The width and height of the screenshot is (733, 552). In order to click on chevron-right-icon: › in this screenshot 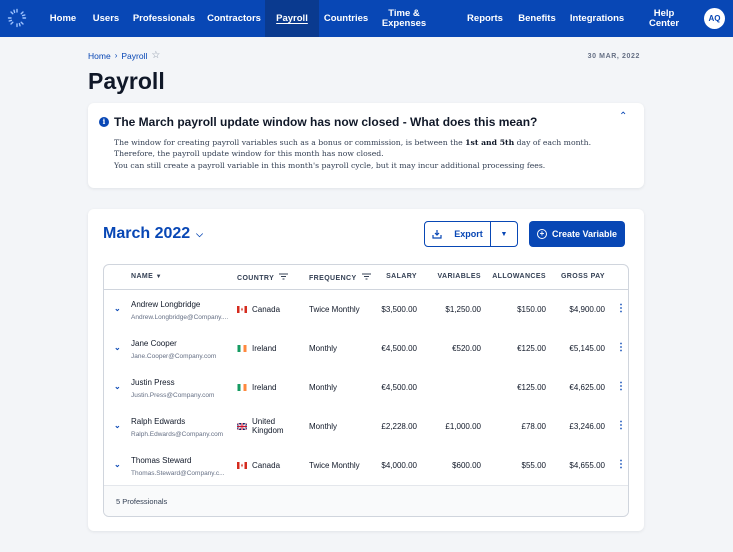, I will do `click(116, 55)`.